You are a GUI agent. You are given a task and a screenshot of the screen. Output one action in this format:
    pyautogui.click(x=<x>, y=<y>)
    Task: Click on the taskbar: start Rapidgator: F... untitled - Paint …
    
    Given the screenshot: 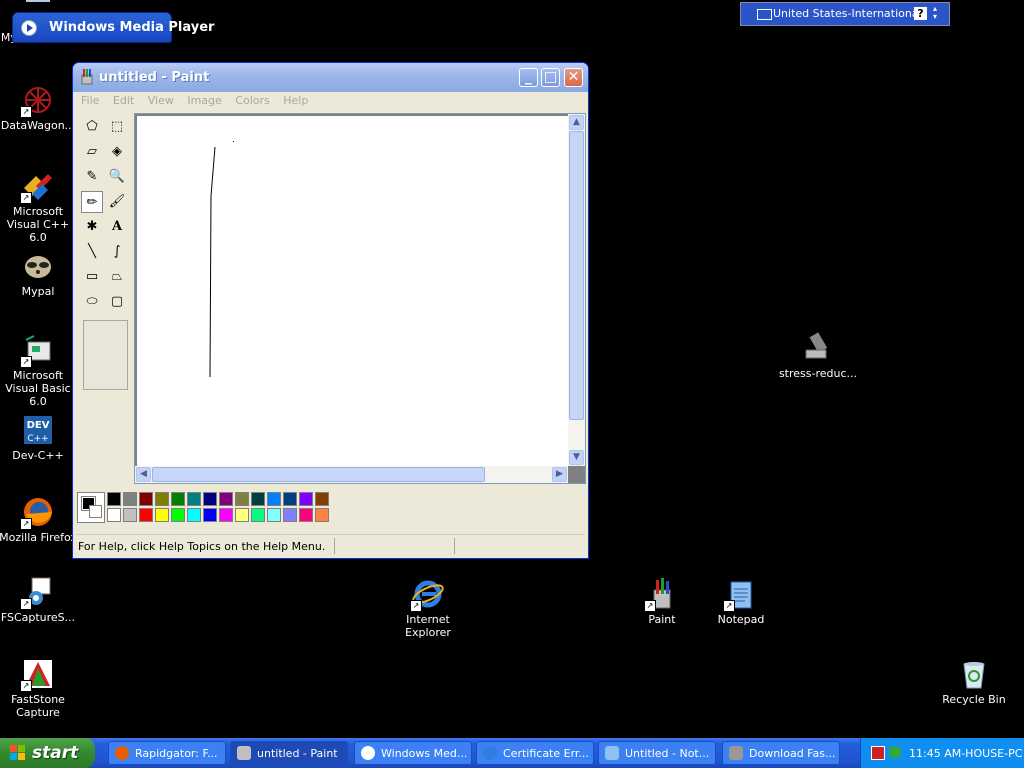 What is the action you would take?
    pyautogui.click(x=512, y=753)
    